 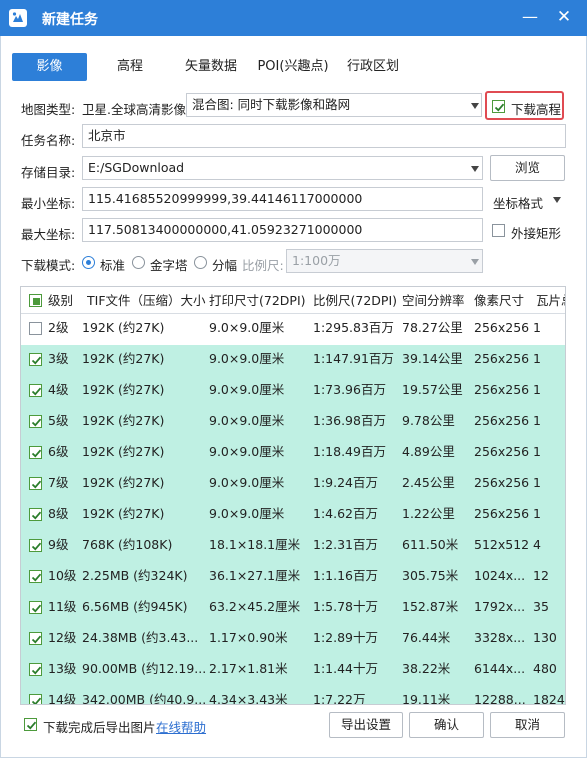 What do you see at coordinates (366, 725) in the screenshot?
I see `export-settings-button: 导出设置` at bounding box center [366, 725].